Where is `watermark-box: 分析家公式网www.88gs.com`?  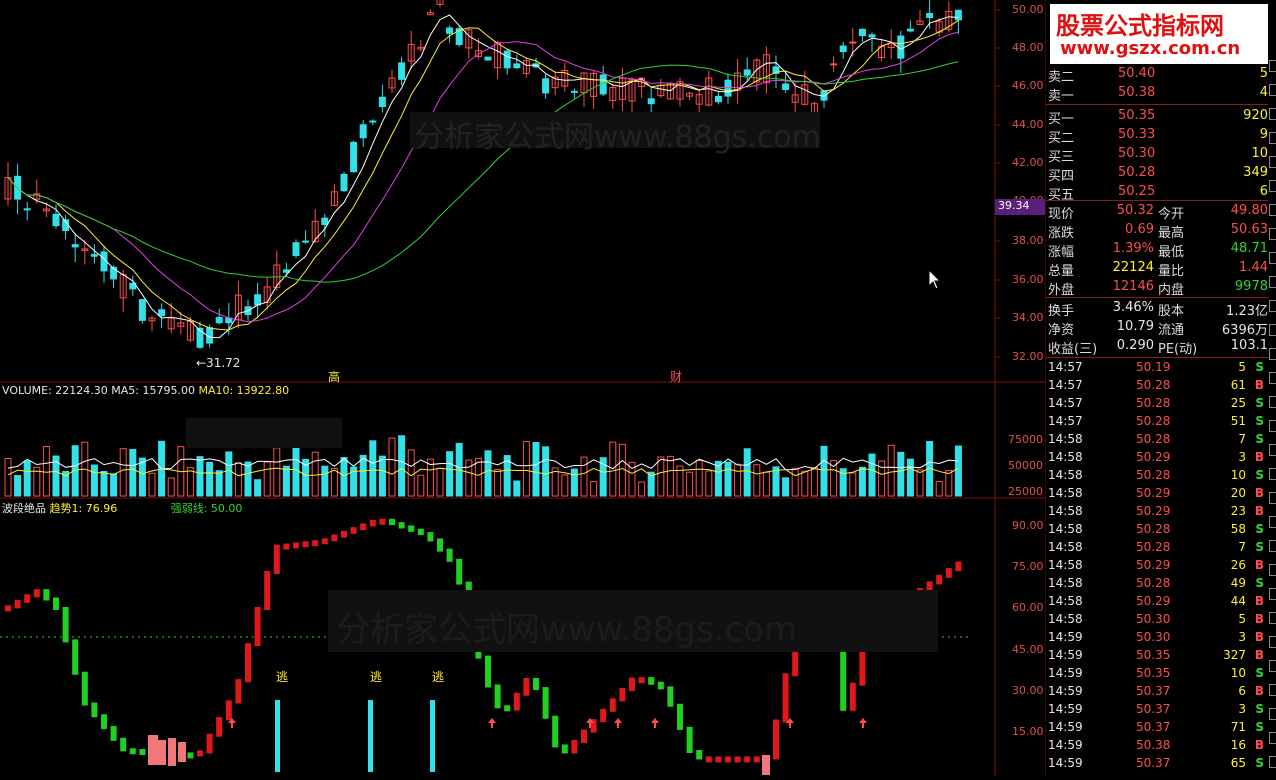
watermark-box: 分析家公式网www.88gs.com is located at coordinates (615, 133).